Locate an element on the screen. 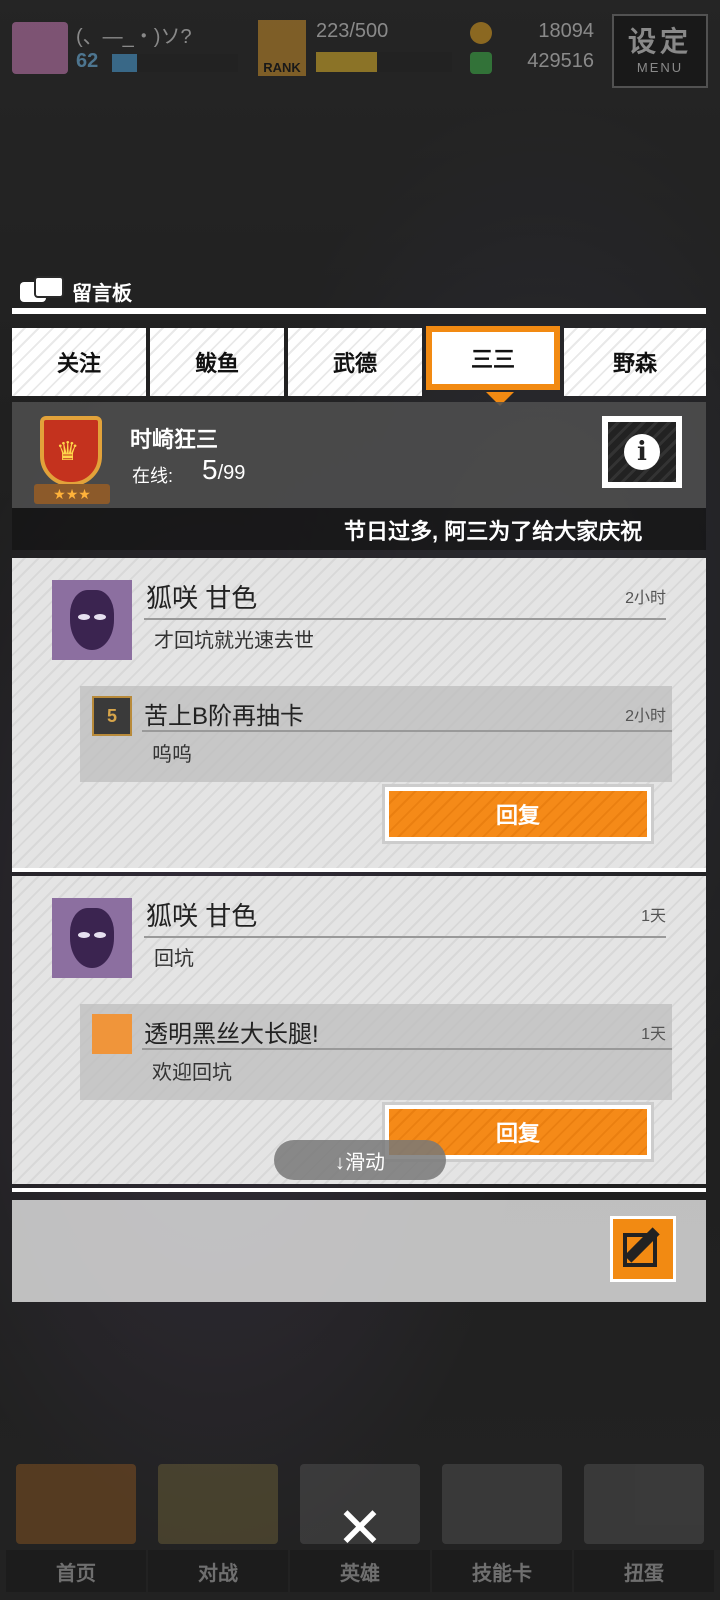  menu-label: 设定 is located at coordinates (659, 41).